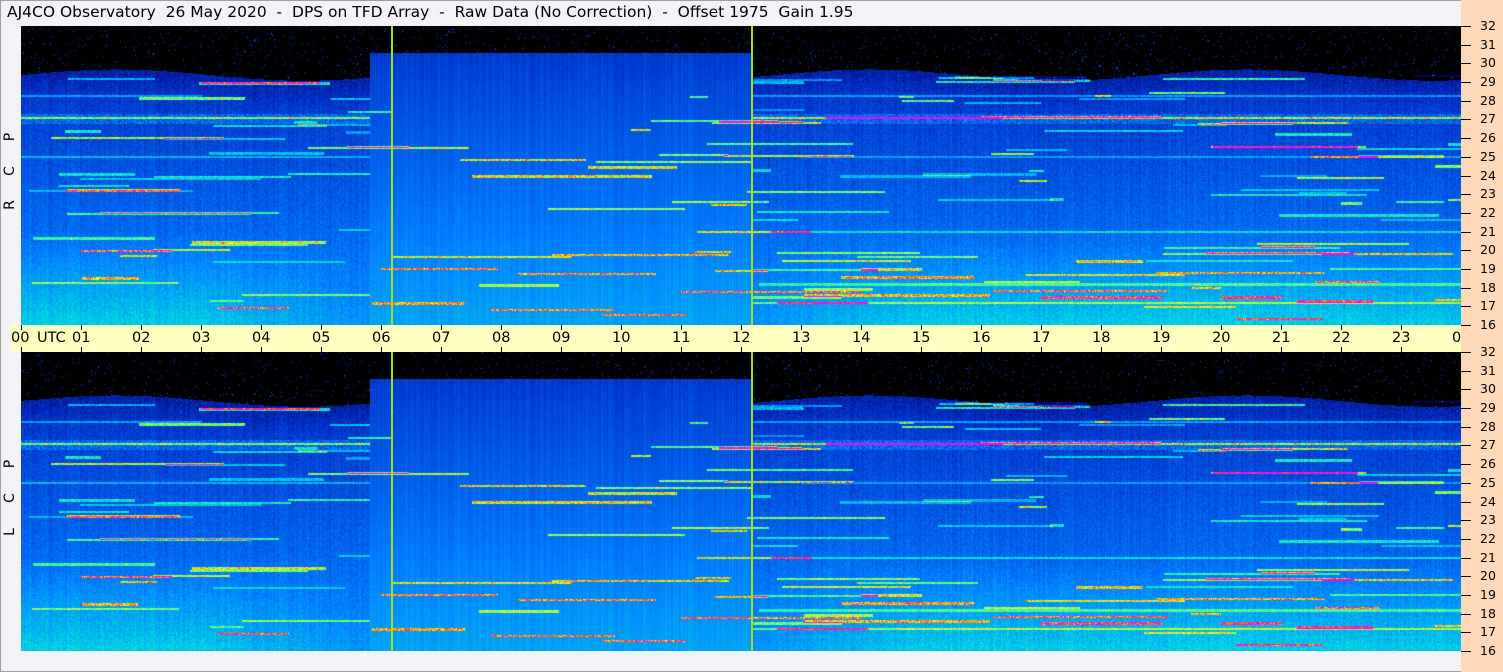  I want to click on freq-tick-label: 31, so click(1488, 370).